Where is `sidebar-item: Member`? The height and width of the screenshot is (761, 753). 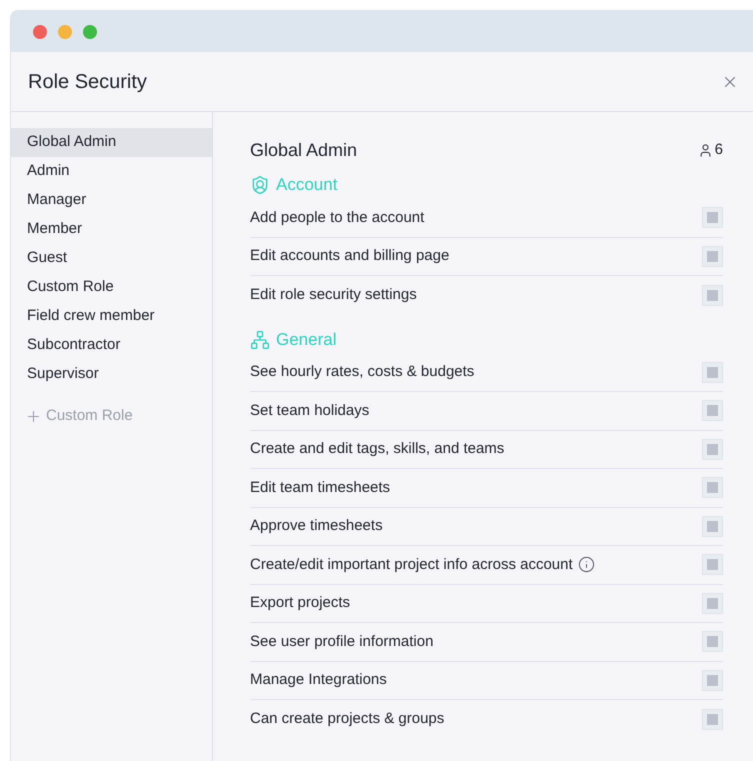 sidebar-item: Member is located at coordinates (111, 229).